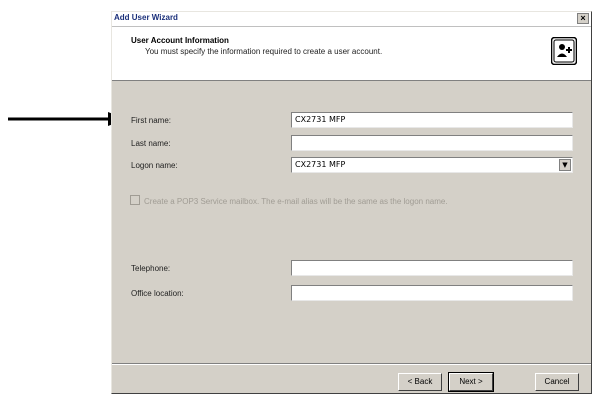 The image size is (598, 406). I want to click on last-name-label: Last name:, so click(151, 143).